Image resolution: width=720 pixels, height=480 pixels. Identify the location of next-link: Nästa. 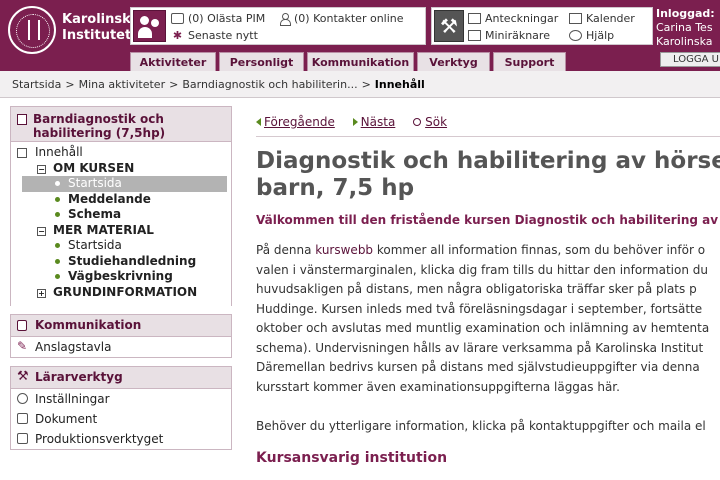
(373, 122).